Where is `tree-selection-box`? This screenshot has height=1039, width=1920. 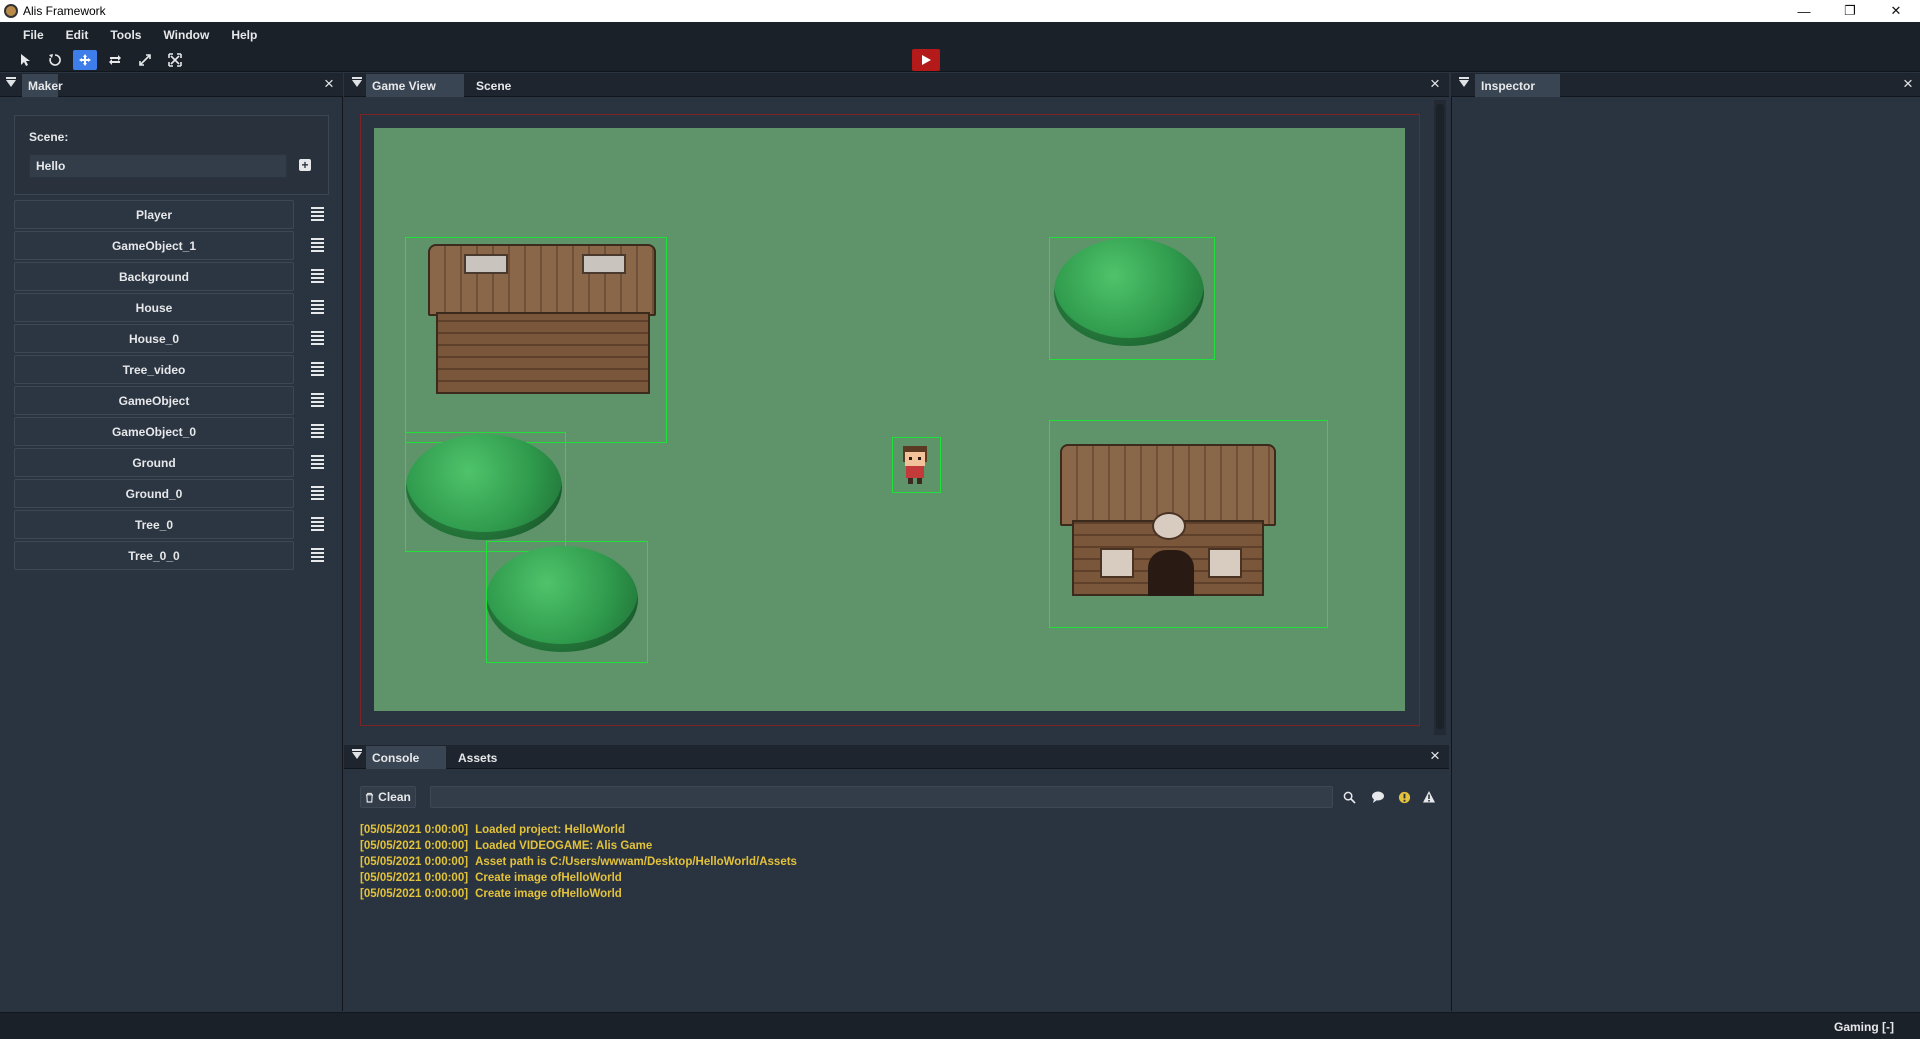
tree-selection-box is located at coordinates (485, 492).